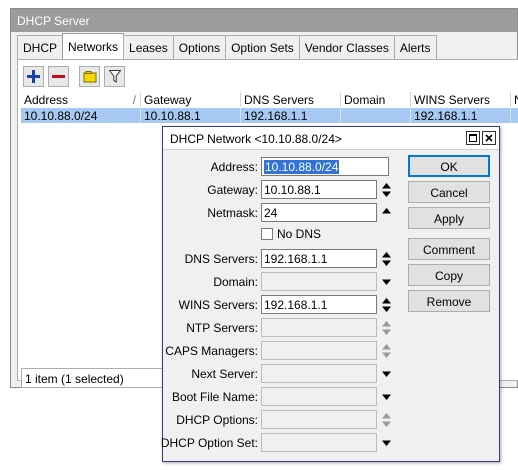 The width and height of the screenshot is (518, 470). What do you see at coordinates (386, 305) in the screenshot?
I see `wins-servers-updown-icon` at bounding box center [386, 305].